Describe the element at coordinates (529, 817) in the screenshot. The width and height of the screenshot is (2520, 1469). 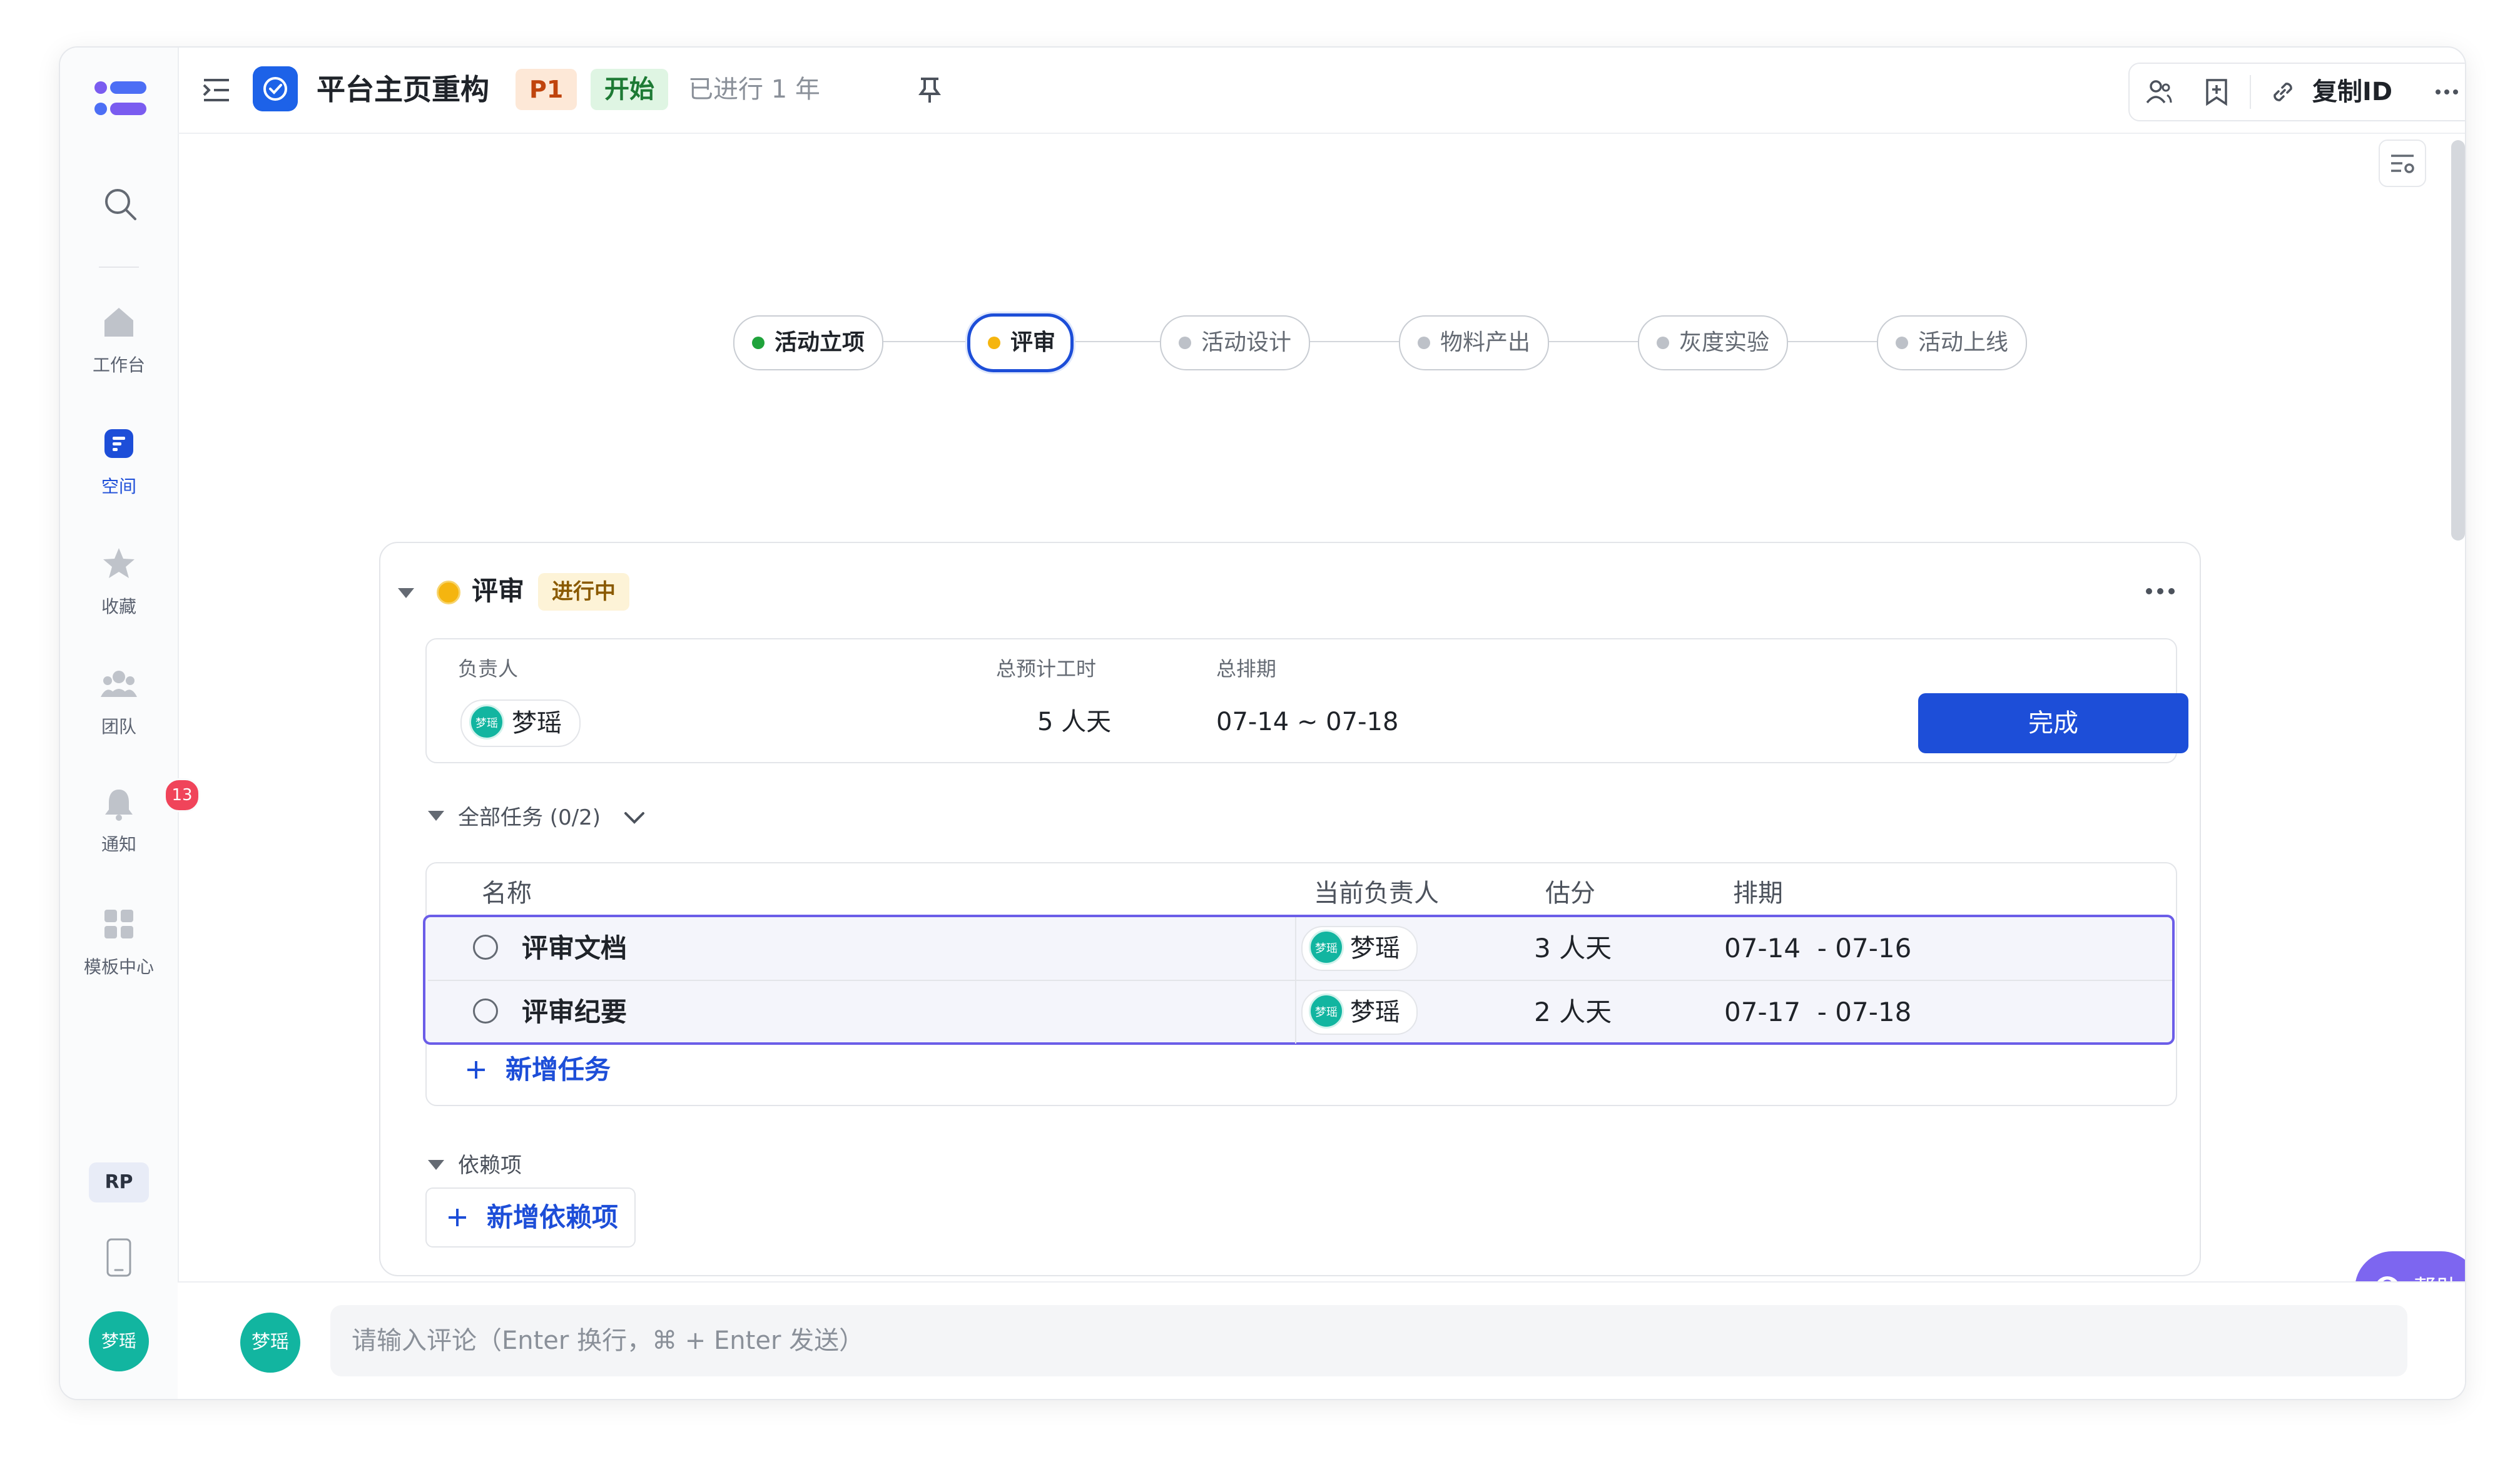
I see `tasks-section-label: 全部任务 (0/2)` at that location.